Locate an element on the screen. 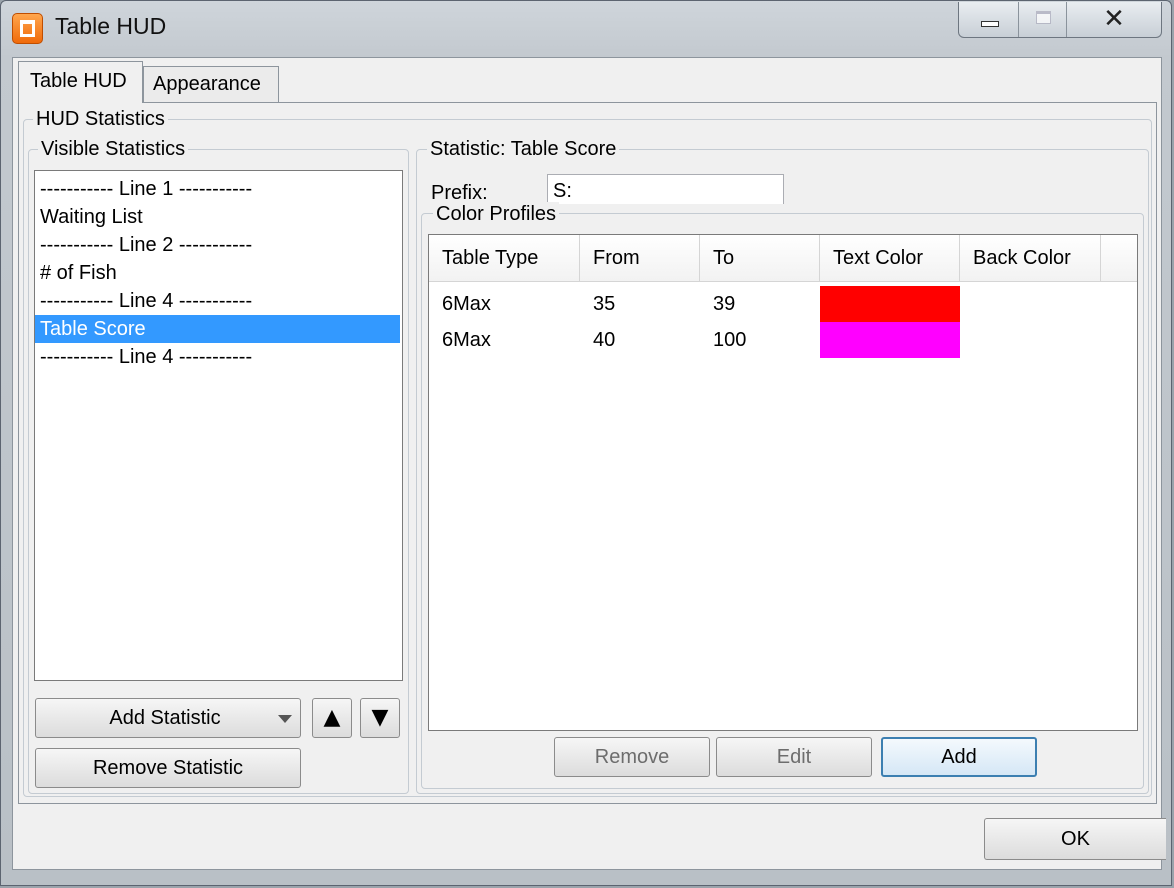 The width and height of the screenshot is (1174, 888). move-up-button: ▲ is located at coordinates (332, 718).